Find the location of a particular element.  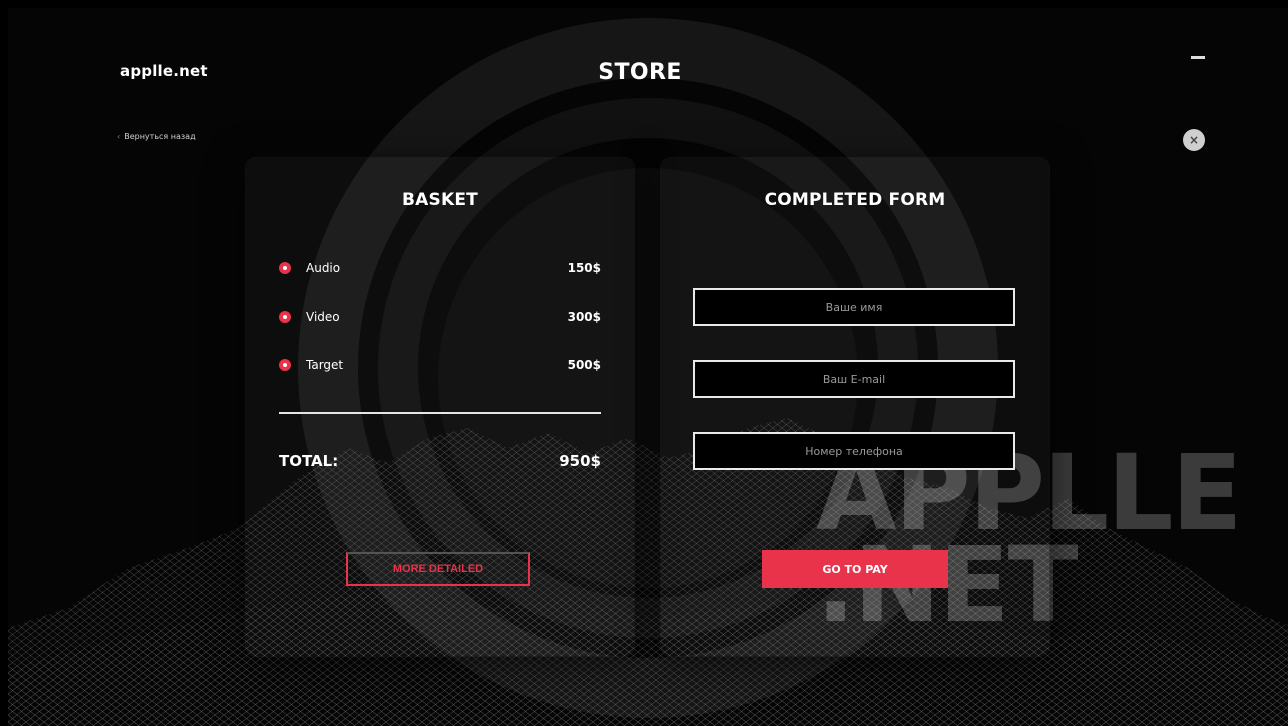

basket-item: Audio 150$ is located at coordinates (440, 268).